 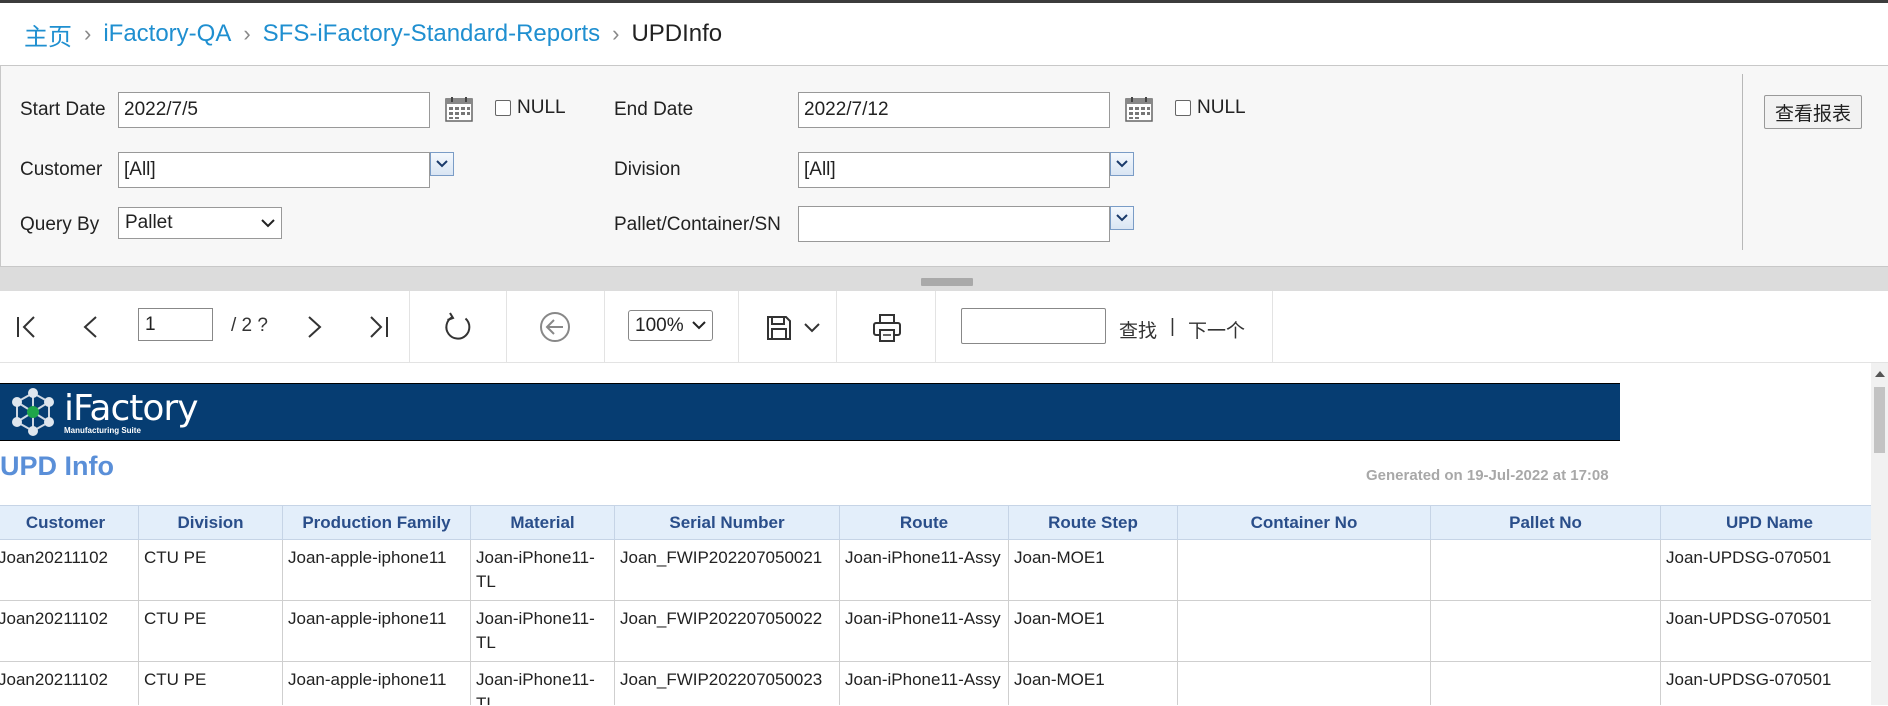 I want to click on column-header: Material, so click(x=542, y=522).